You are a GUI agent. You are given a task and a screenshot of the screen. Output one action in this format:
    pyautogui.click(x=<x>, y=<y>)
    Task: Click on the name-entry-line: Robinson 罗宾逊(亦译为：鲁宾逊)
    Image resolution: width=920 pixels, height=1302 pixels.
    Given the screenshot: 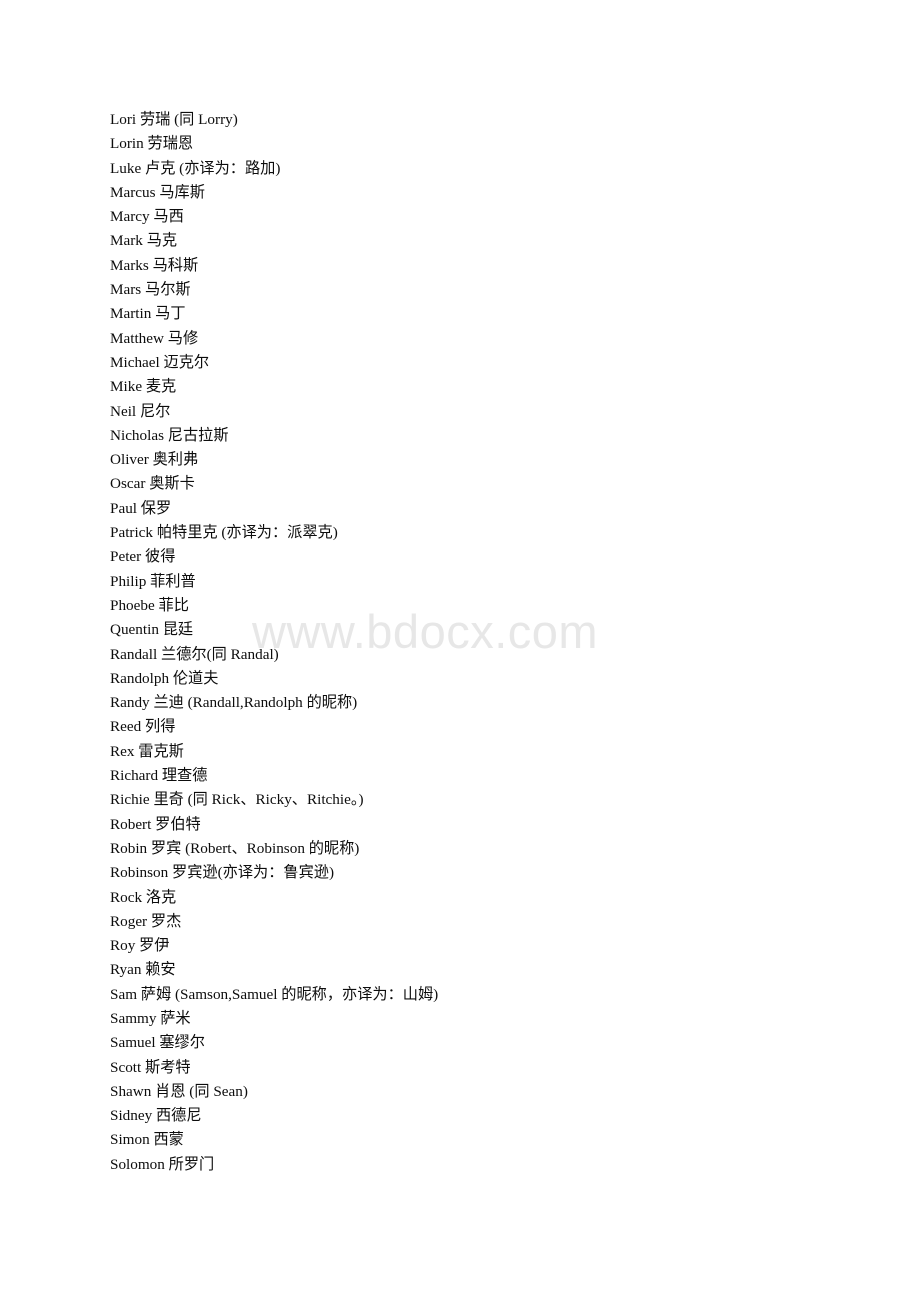 What is the action you would take?
    pyautogui.click(x=222, y=873)
    